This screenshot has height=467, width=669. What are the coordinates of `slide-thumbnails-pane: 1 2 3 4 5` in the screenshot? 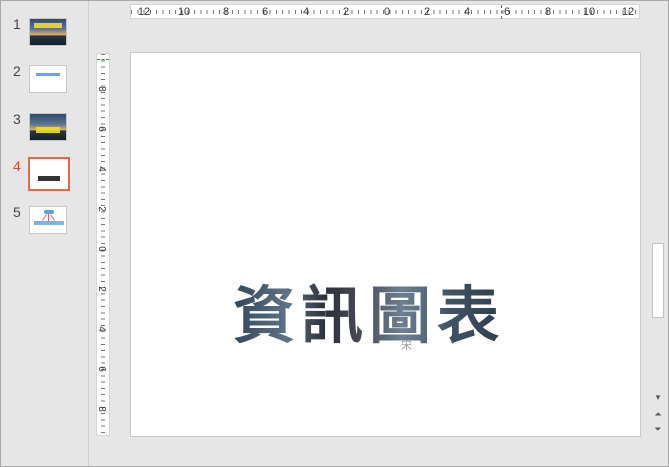 It's located at (45, 233).